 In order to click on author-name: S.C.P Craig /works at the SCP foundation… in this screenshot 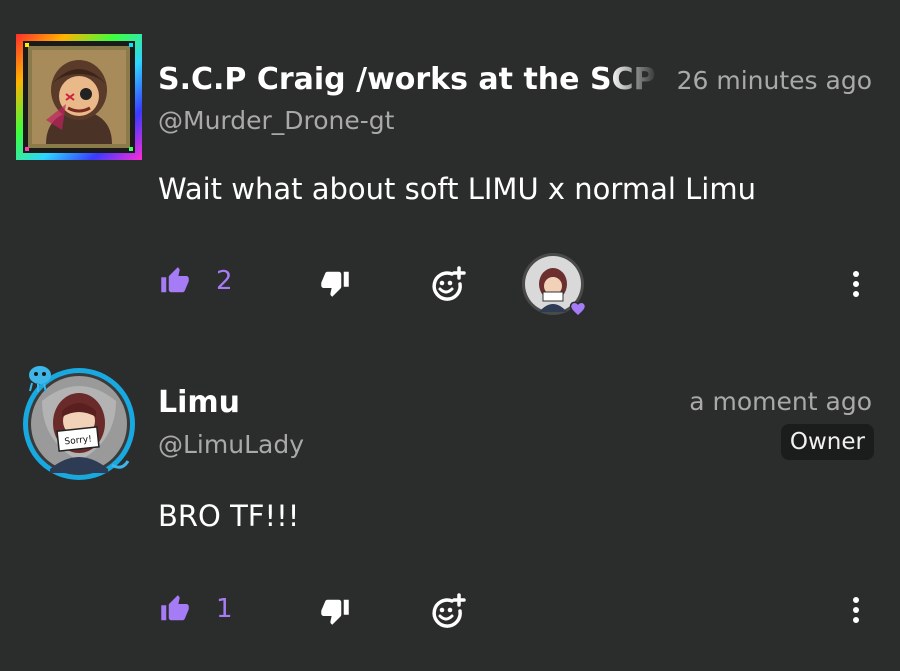, I will do `click(410, 82)`.